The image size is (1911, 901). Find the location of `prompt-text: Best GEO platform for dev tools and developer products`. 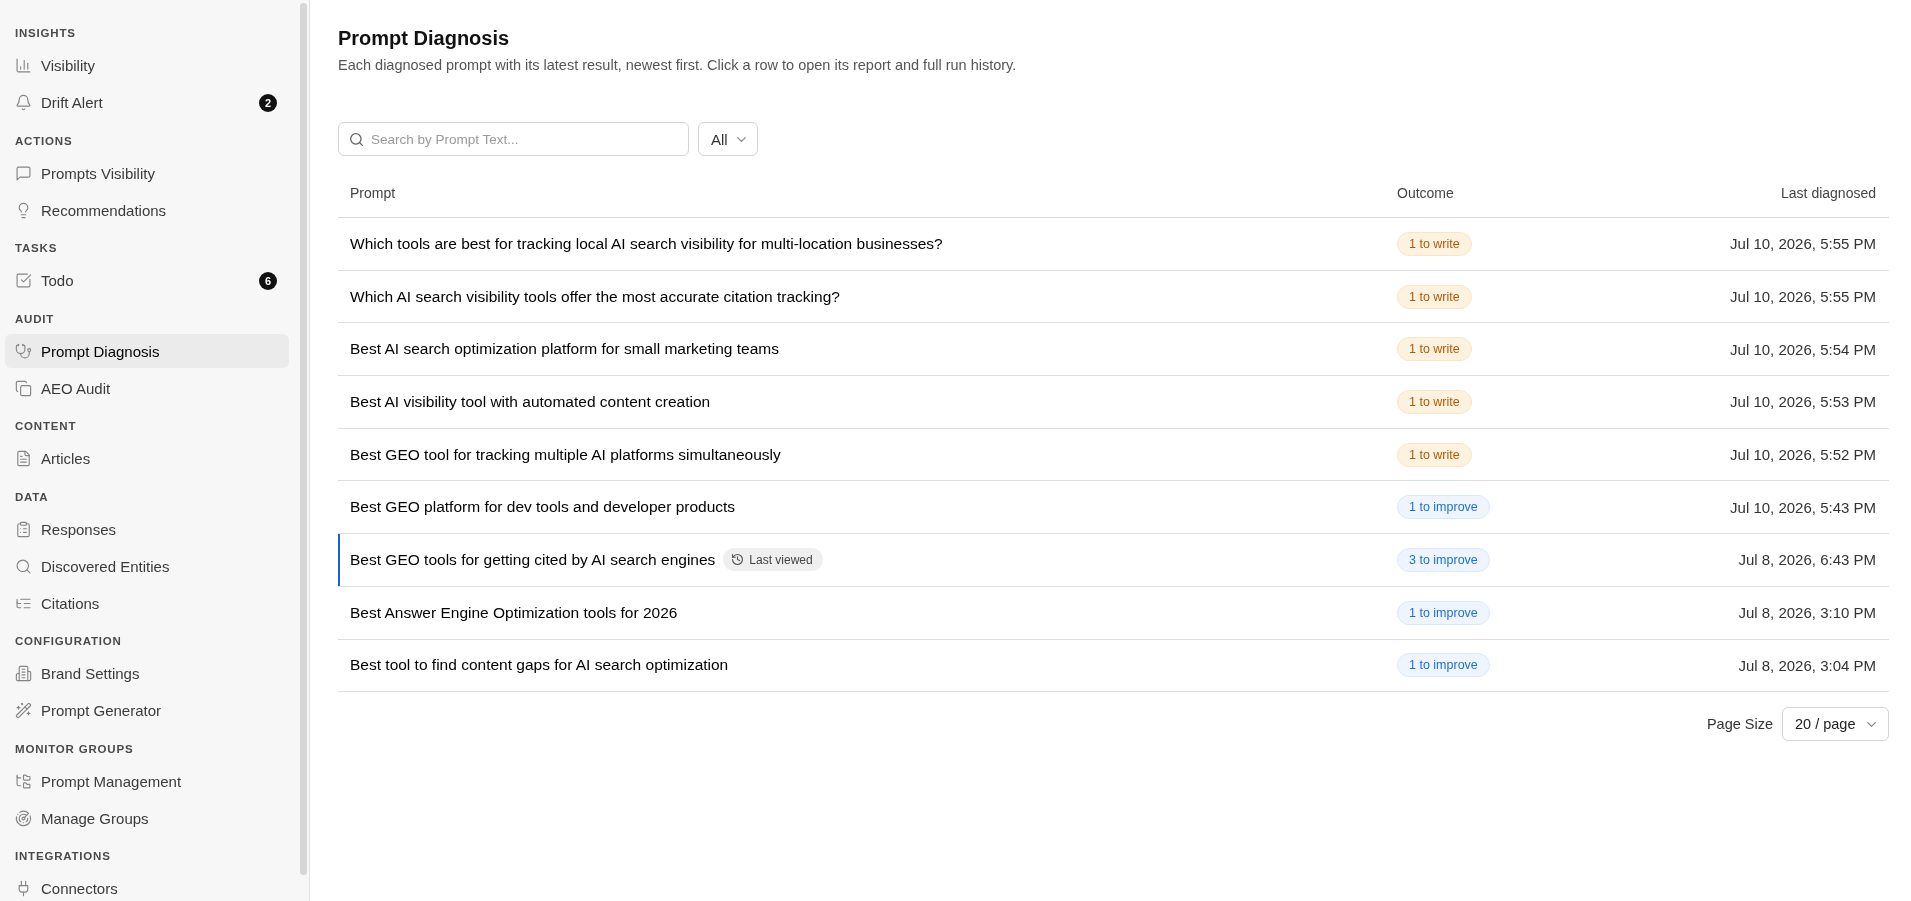

prompt-text: Best GEO platform for dev tools and developer products is located at coordinates (543, 507).